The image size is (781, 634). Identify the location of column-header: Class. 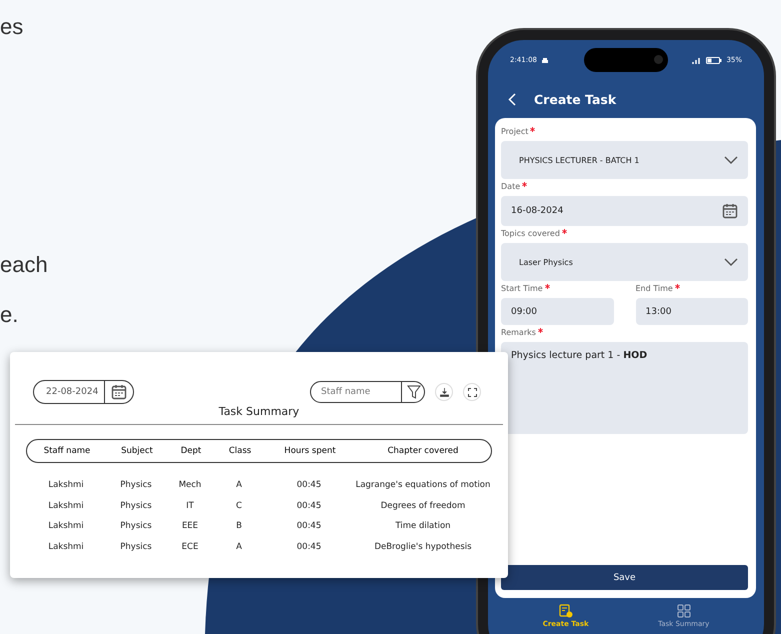
(240, 451).